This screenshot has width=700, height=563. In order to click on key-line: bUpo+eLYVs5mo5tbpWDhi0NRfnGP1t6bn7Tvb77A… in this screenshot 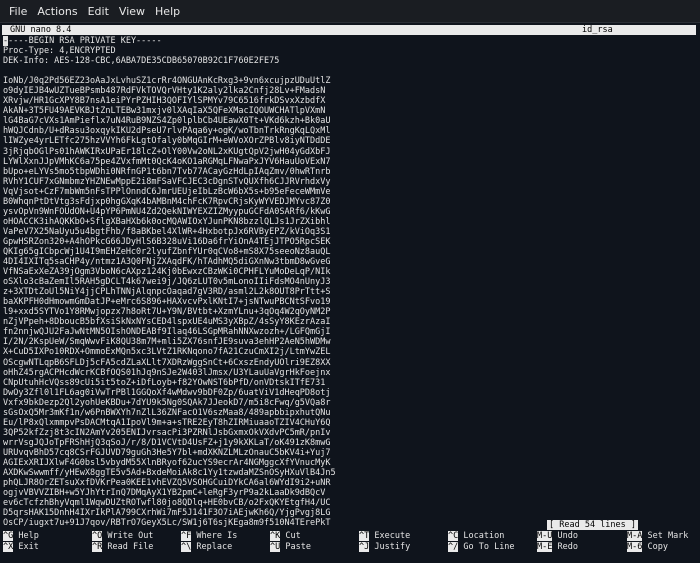, I will do `click(167, 171)`.